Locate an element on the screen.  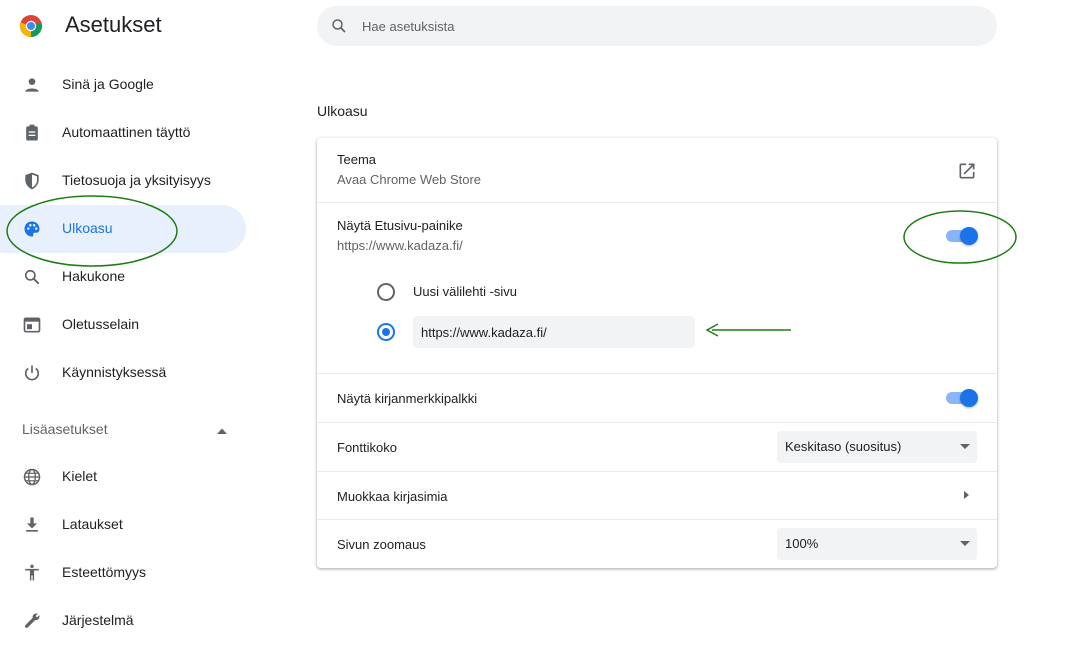
page-zoom-title: Sivun zoomaus is located at coordinates (381, 544).